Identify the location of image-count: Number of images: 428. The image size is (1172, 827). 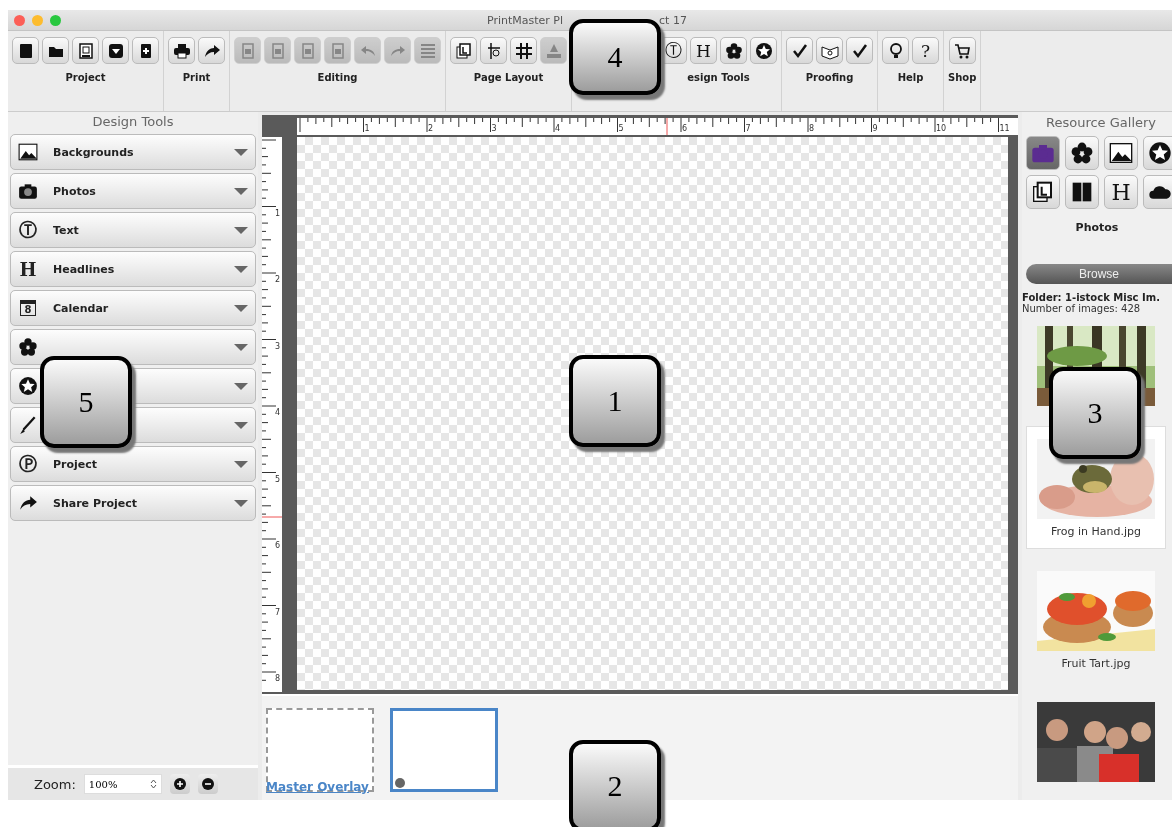
(1082, 308).